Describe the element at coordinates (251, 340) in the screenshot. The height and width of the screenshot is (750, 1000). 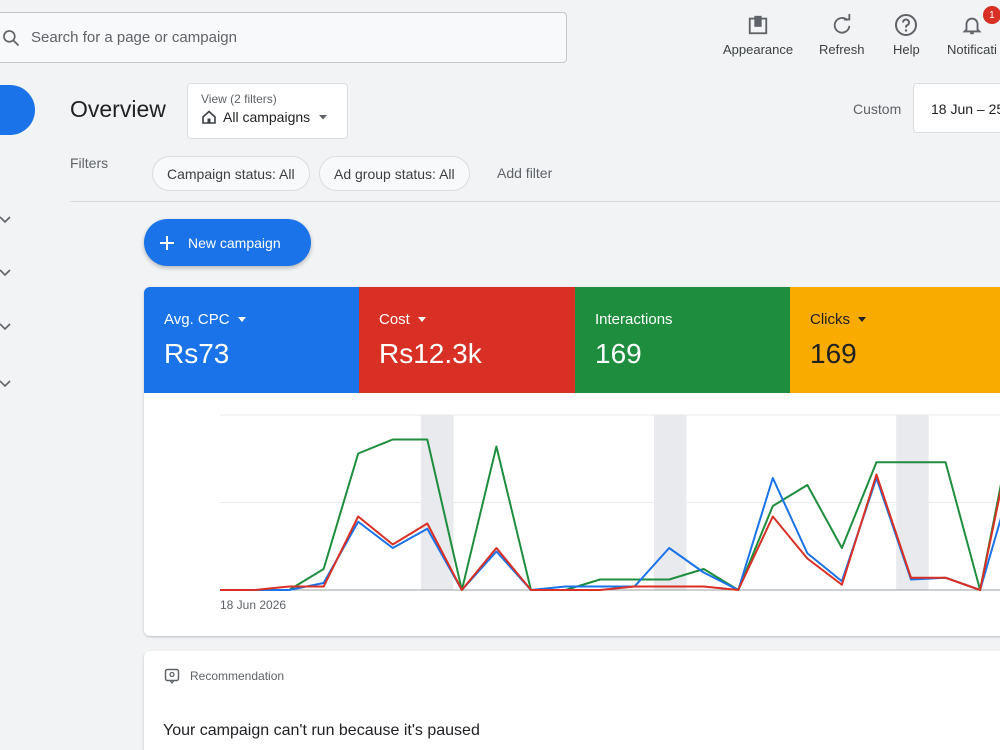
I see `metric-tile-avg-cpc: Avg. CPC Rs73` at that location.